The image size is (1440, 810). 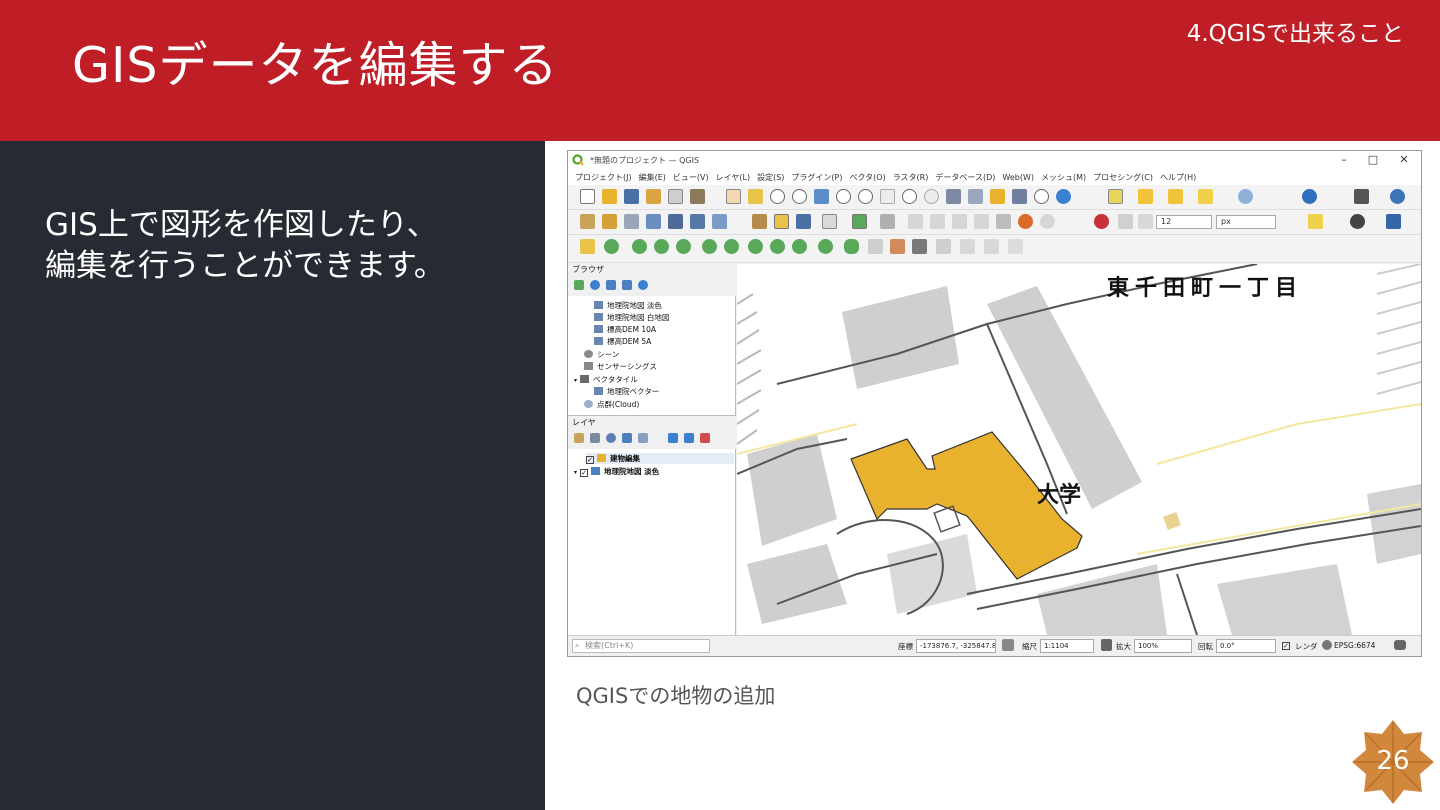 I want to click on zoom-in-icon, so click(x=777, y=196).